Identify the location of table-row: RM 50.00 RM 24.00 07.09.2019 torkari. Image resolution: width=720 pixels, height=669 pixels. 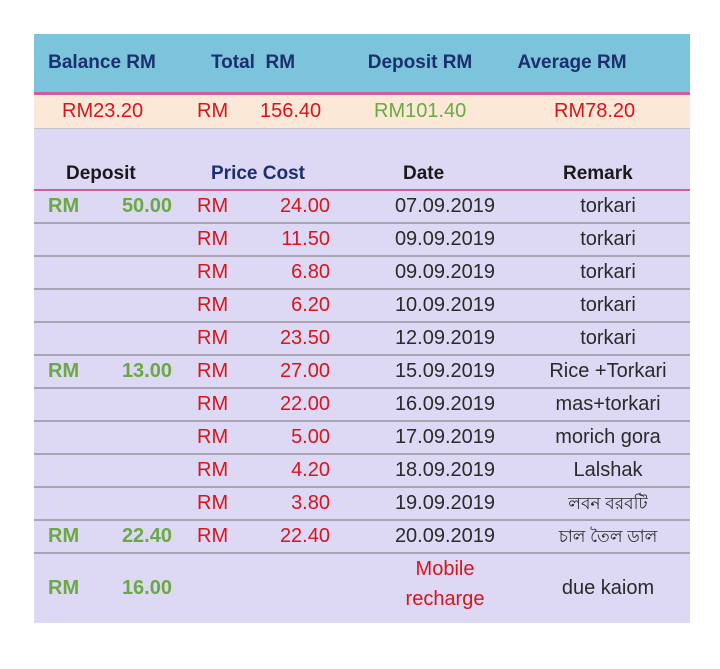
(362, 207).